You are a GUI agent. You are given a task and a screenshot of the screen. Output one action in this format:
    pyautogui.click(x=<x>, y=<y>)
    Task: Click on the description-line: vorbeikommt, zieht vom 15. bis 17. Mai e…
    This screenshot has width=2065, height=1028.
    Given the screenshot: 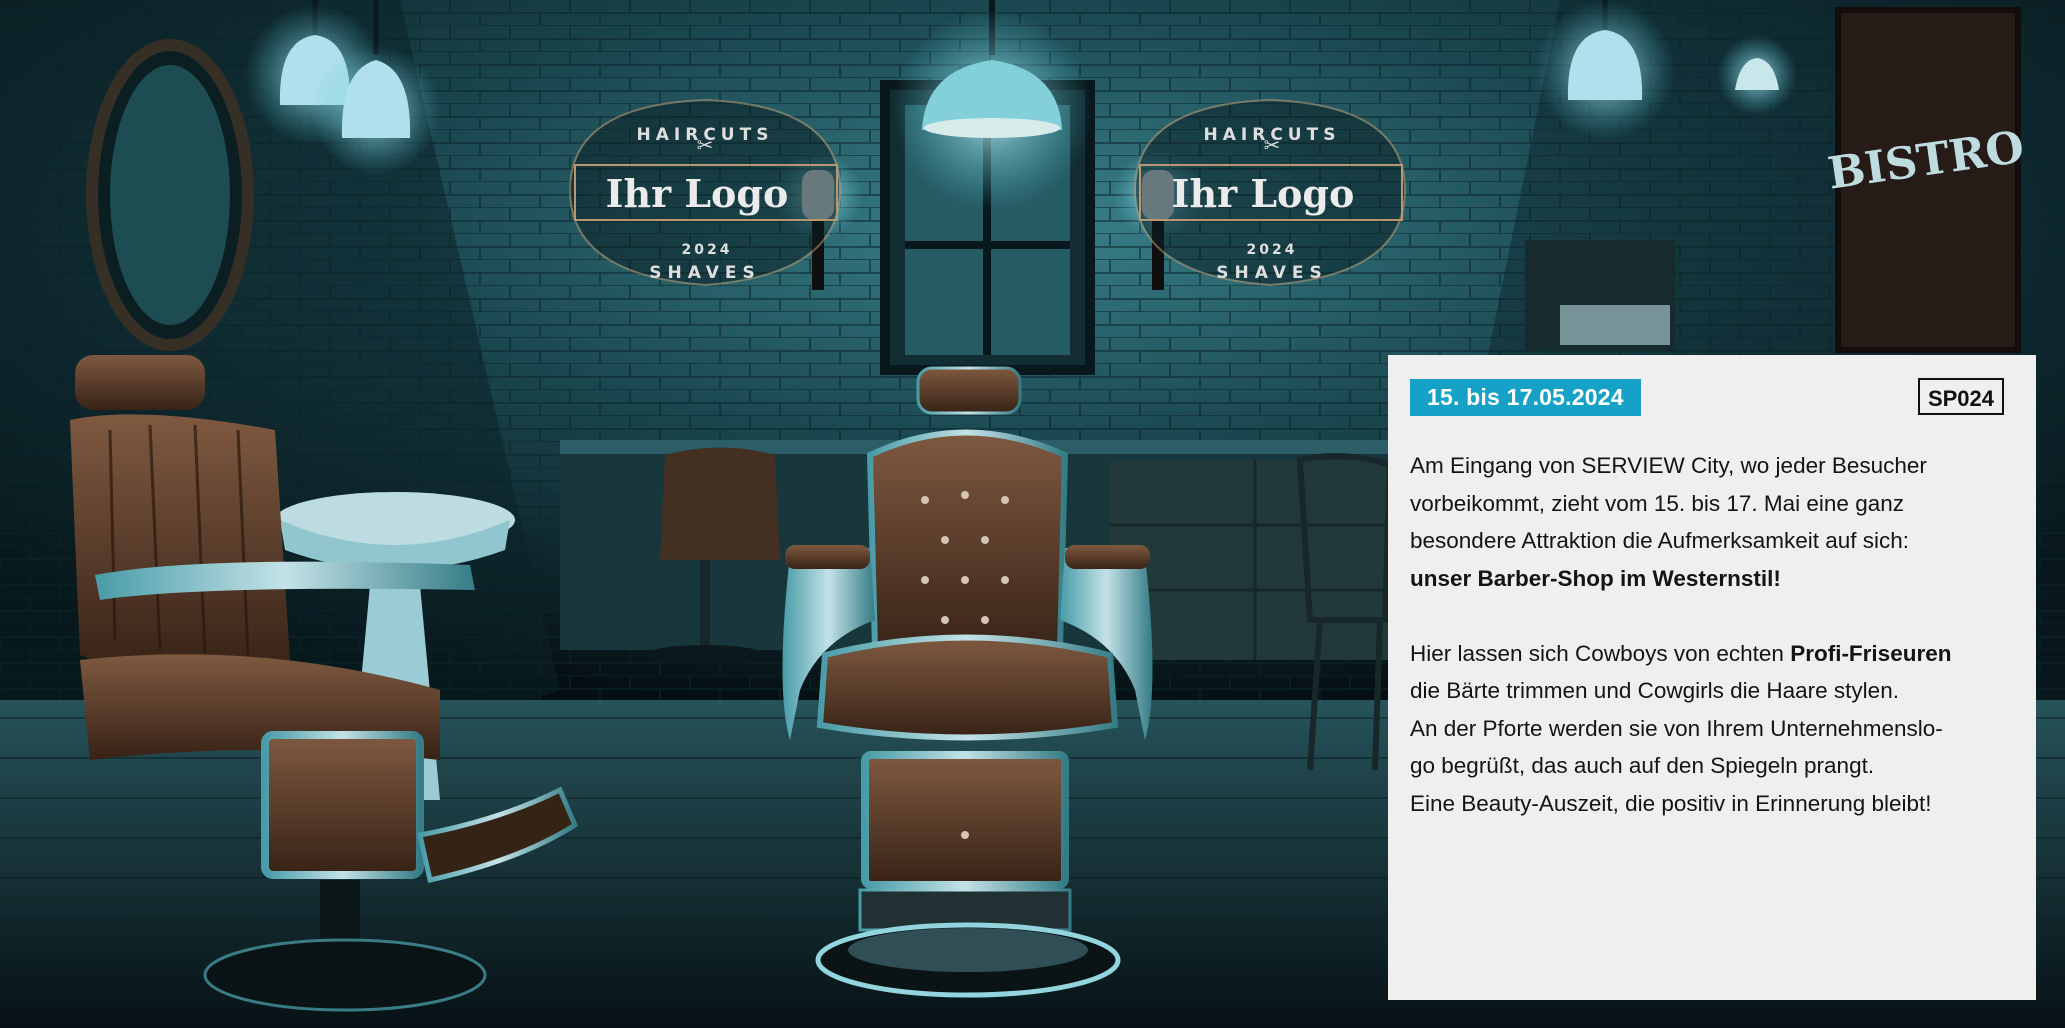 What is the action you would take?
    pyautogui.click(x=1657, y=503)
    